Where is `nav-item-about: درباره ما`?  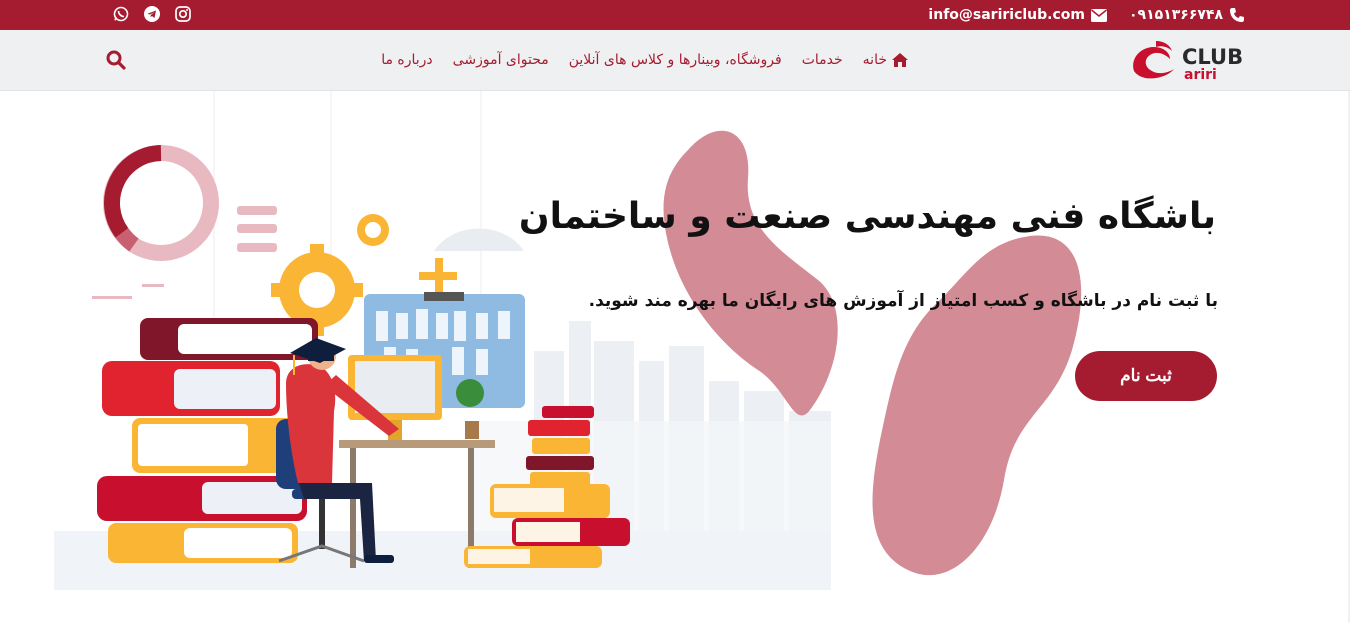 nav-item-about: درباره ما is located at coordinates (406, 60).